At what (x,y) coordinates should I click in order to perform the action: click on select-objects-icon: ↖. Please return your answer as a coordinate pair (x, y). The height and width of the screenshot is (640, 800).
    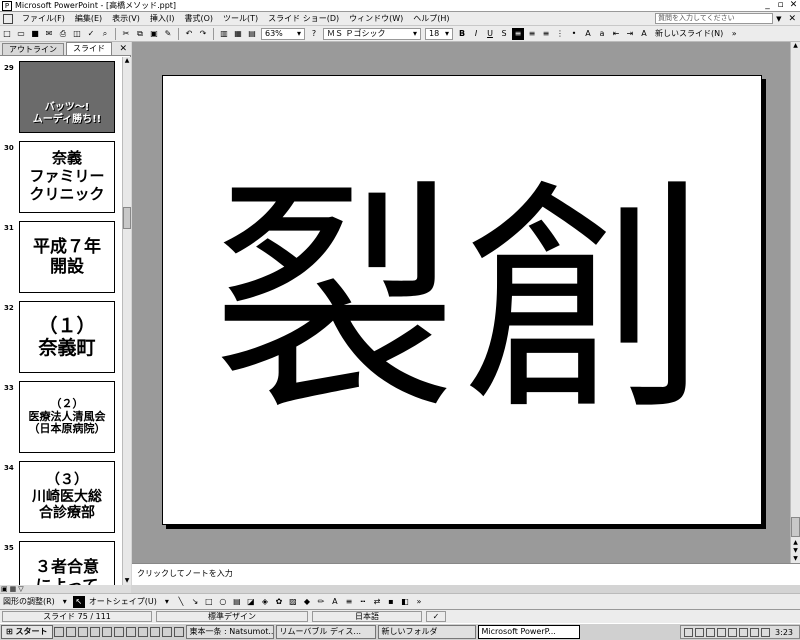
    Looking at the image, I should click on (78, 601).